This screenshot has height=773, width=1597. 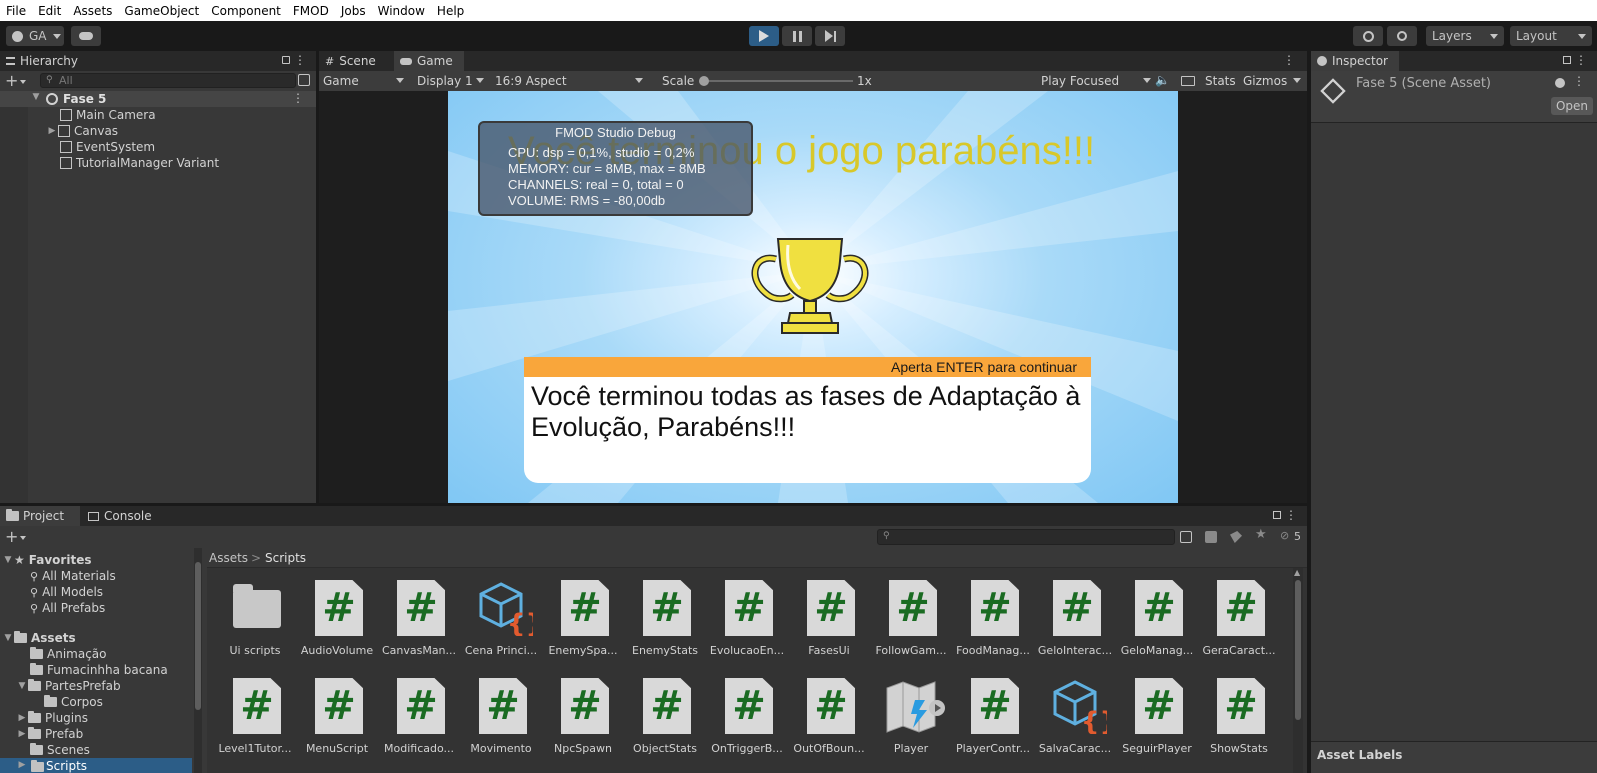 What do you see at coordinates (49, 11) in the screenshot?
I see `menu-edit: Edit` at bounding box center [49, 11].